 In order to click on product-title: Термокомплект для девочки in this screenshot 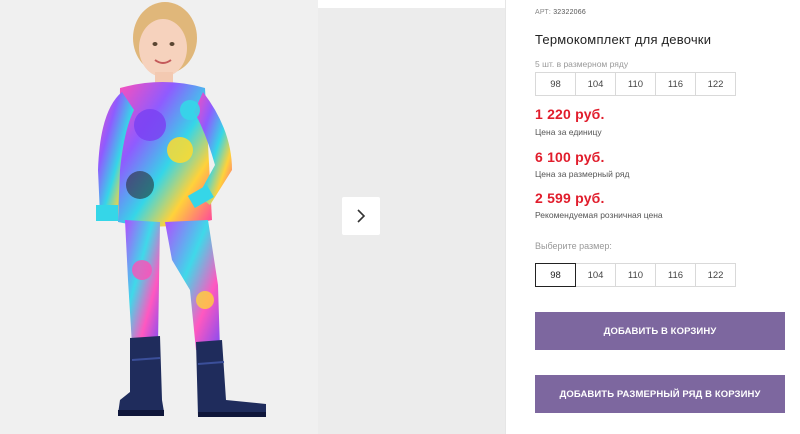, I will do `click(623, 39)`.